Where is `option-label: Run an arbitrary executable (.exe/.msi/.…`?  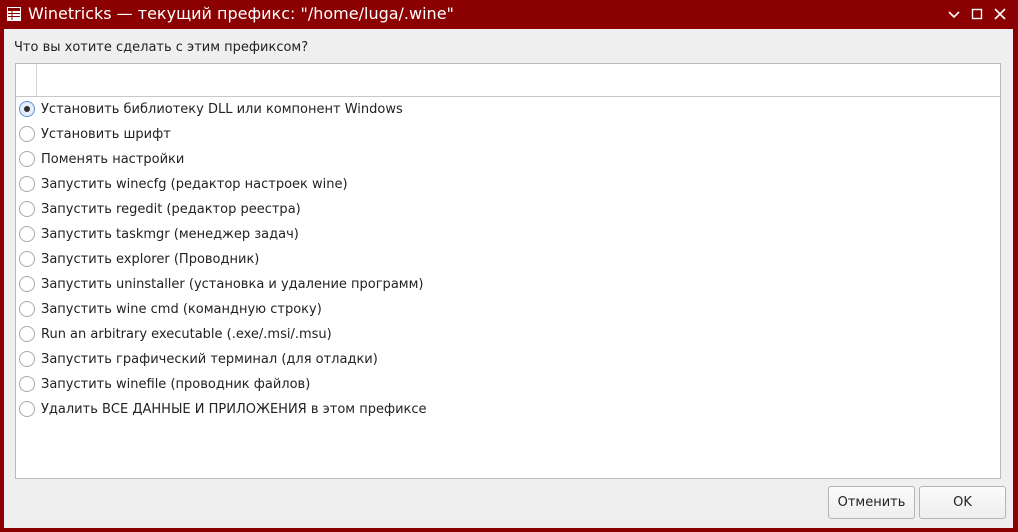
option-label: Run an arbitrary executable (.exe/.msi/.… is located at coordinates (186, 334).